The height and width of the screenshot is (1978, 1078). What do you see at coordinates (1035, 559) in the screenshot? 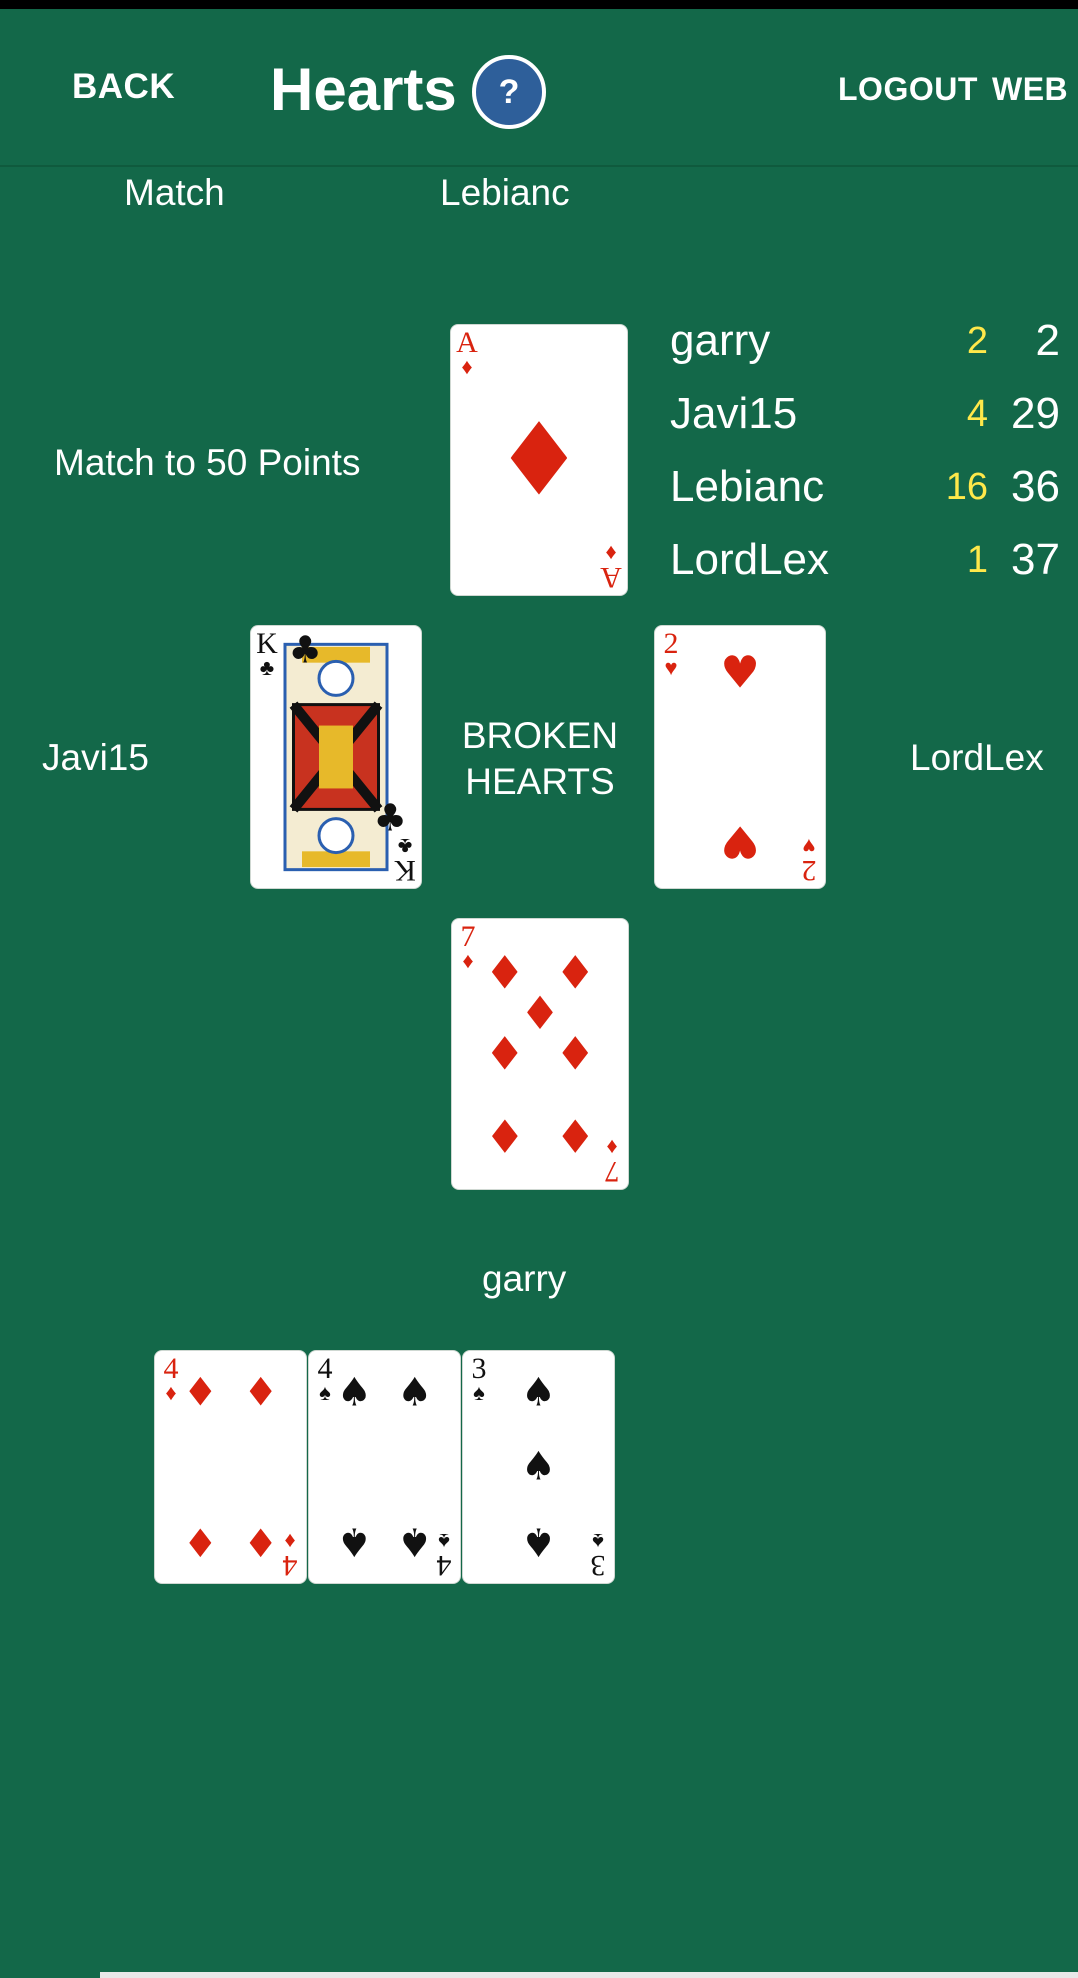
I see `score-total-points: 37` at bounding box center [1035, 559].